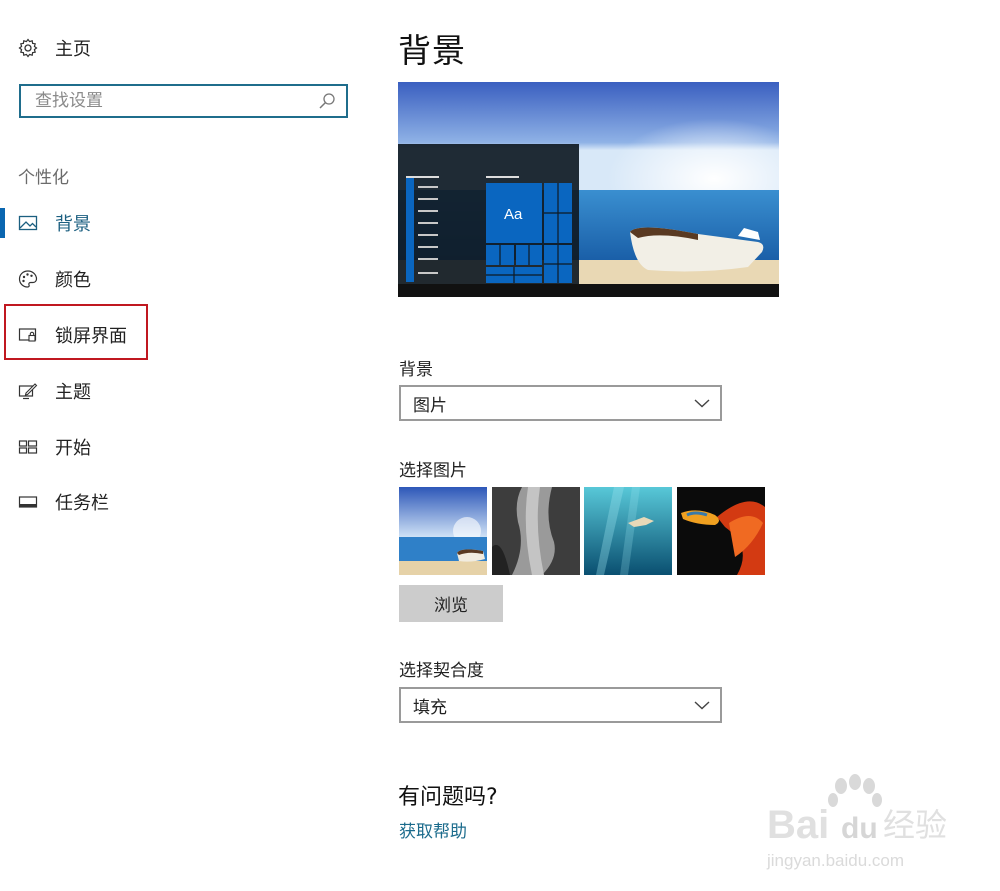 The height and width of the screenshot is (891, 1000). I want to click on theme-icon, so click(28, 391).